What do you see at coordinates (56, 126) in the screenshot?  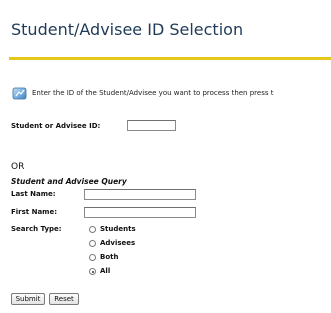 I see `student-advisee-id-label: Student or Advisee ID:` at bounding box center [56, 126].